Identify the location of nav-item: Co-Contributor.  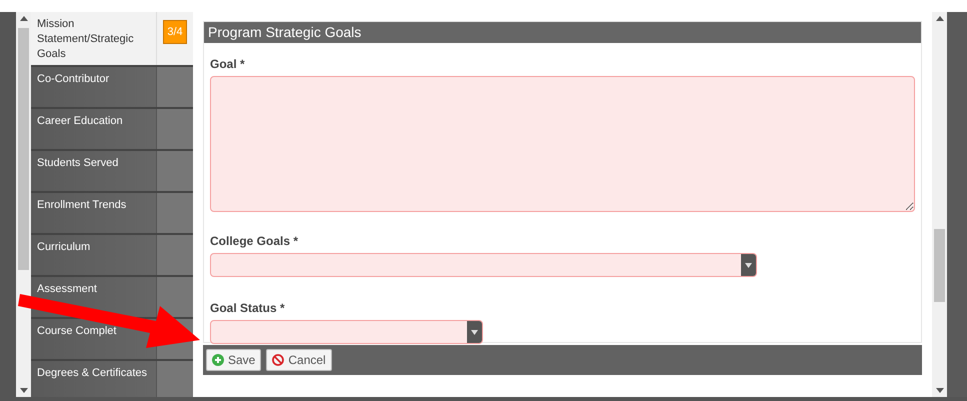
(112, 88).